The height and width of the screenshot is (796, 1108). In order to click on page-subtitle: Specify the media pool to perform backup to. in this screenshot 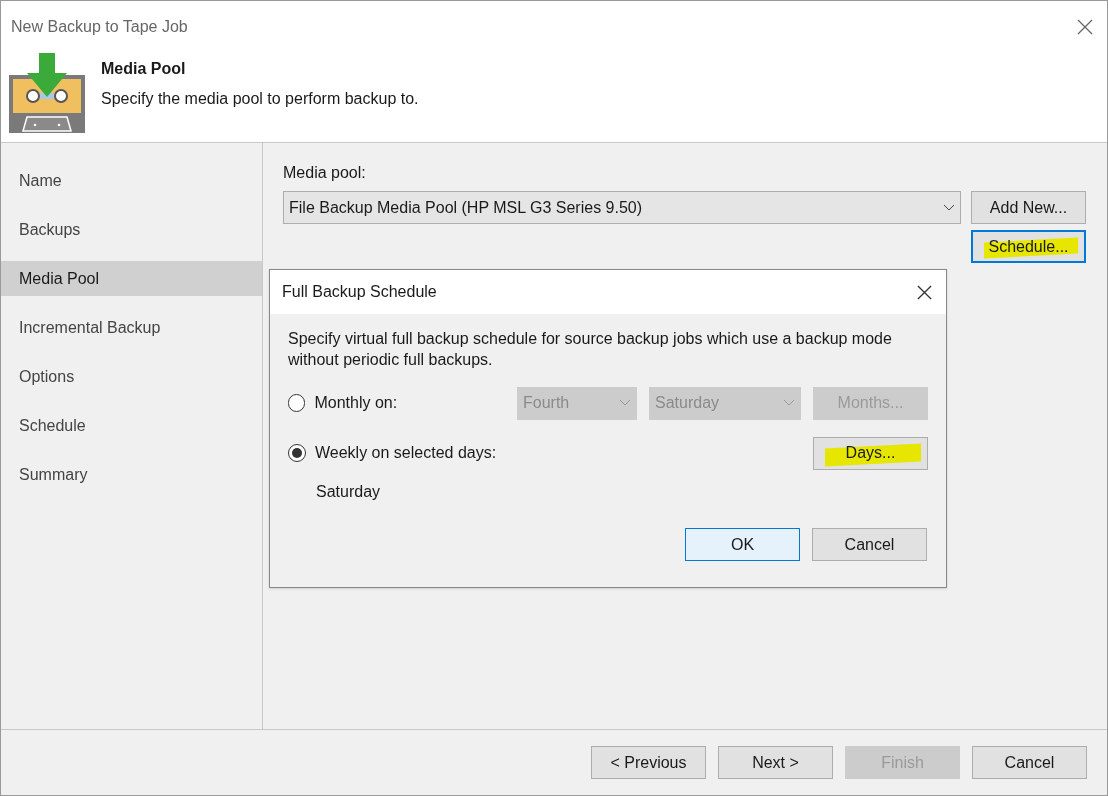, I will do `click(260, 99)`.